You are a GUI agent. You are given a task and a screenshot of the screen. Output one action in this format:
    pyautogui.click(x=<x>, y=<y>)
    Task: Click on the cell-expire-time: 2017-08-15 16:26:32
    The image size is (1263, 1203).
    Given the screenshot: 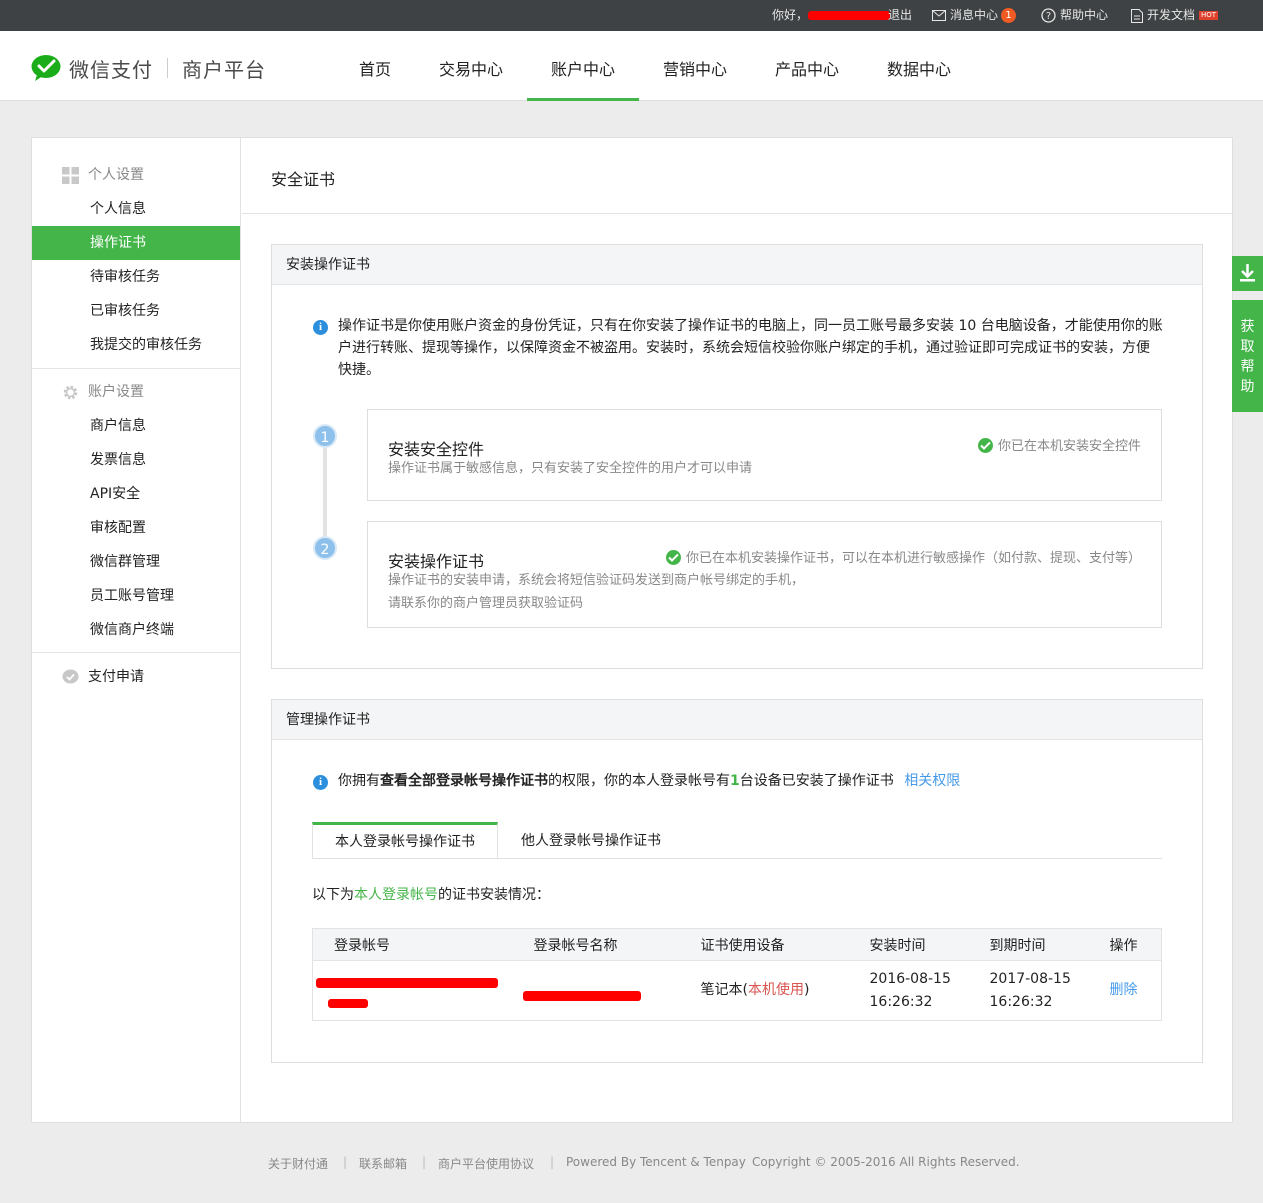 What is the action you would take?
    pyautogui.click(x=1030, y=991)
    